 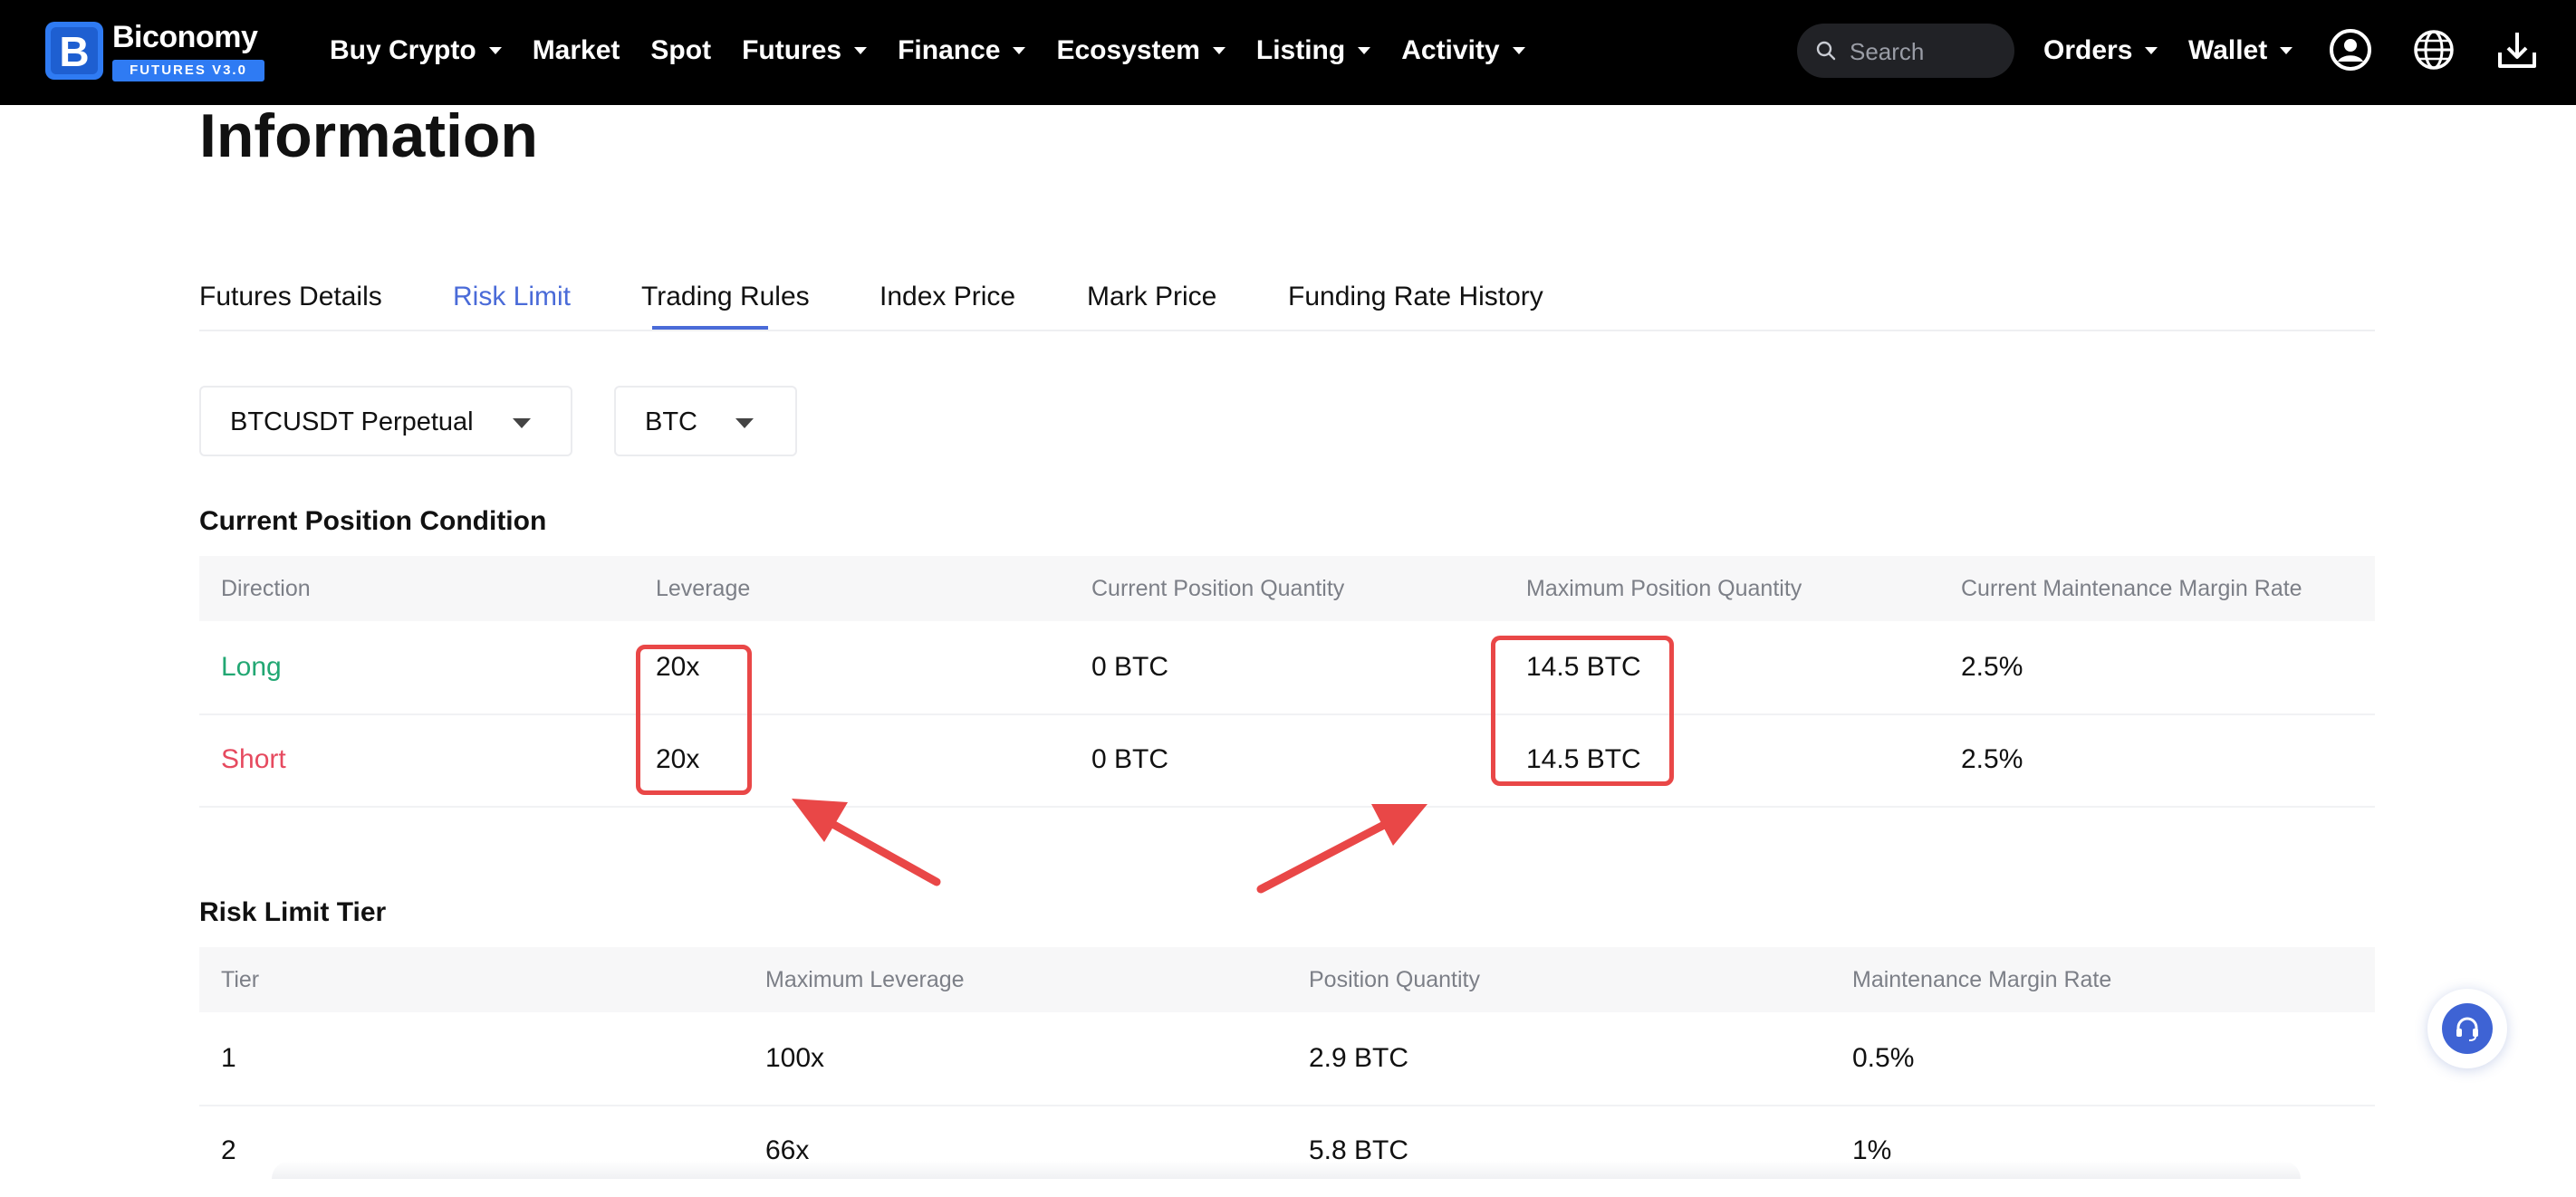 I want to click on arrow-to-leverage-icon, so click(x=866, y=842).